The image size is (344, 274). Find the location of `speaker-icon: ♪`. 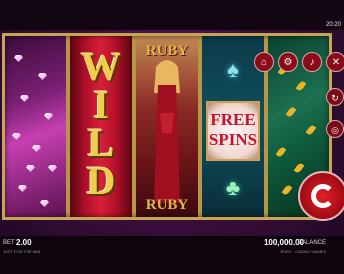

speaker-icon: ♪ is located at coordinates (312, 62).